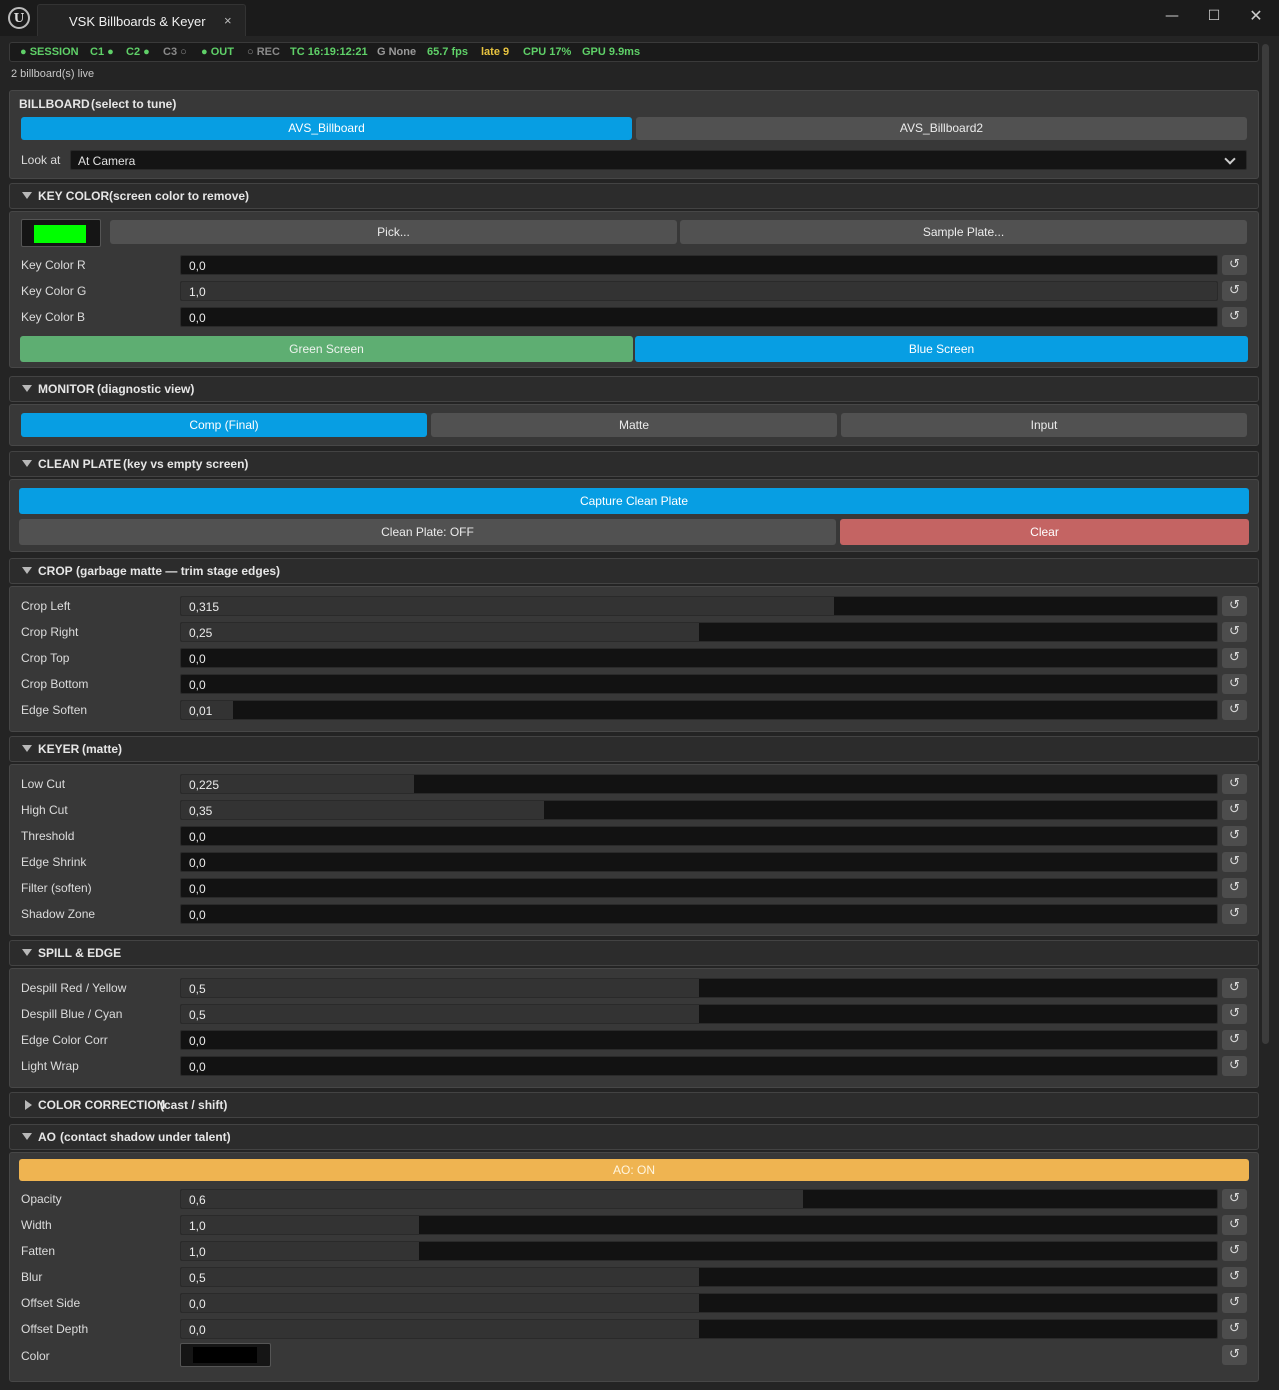 Image resolution: width=1279 pixels, height=1390 pixels. Describe the element at coordinates (397, 52) in the screenshot. I see `status-item: G None` at that location.